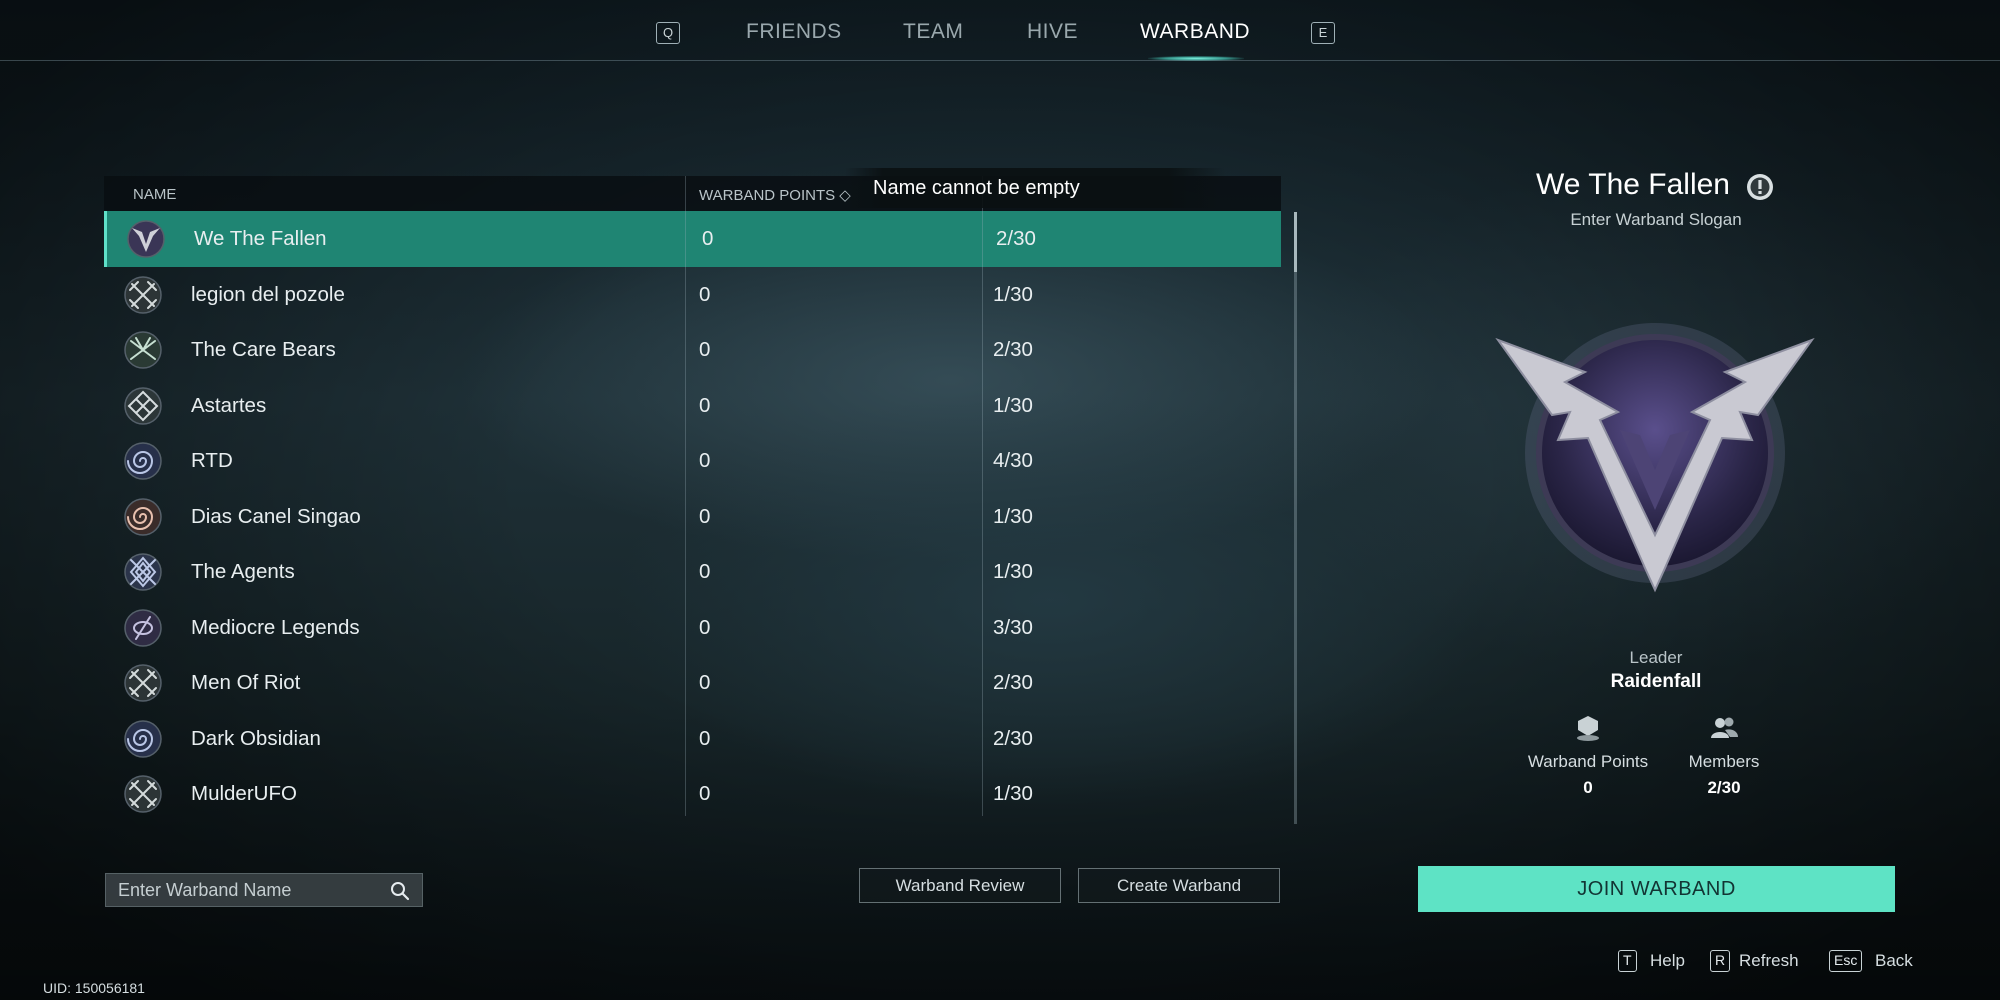 The height and width of the screenshot is (1000, 2000). What do you see at coordinates (1295, 518) in the screenshot?
I see `scrollbar-track` at bounding box center [1295, 518].